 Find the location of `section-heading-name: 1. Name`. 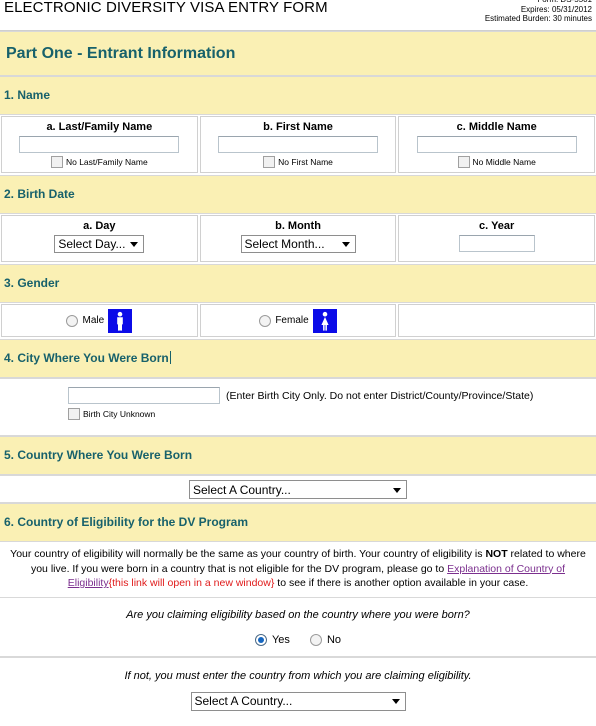

section-heading-name: 1. Name is located at coordinates (298, 95).